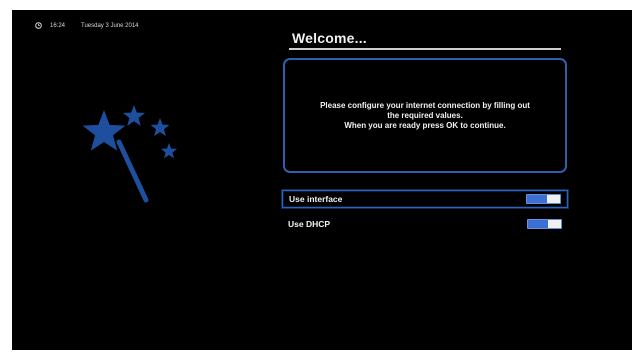 The height and width of the screenshot is (356, 641). What do you see at coordinates (110, 25) in the screenshot?
I see `clock-date: Tuesday 3 June 2014` at bounding box center [110, 25].